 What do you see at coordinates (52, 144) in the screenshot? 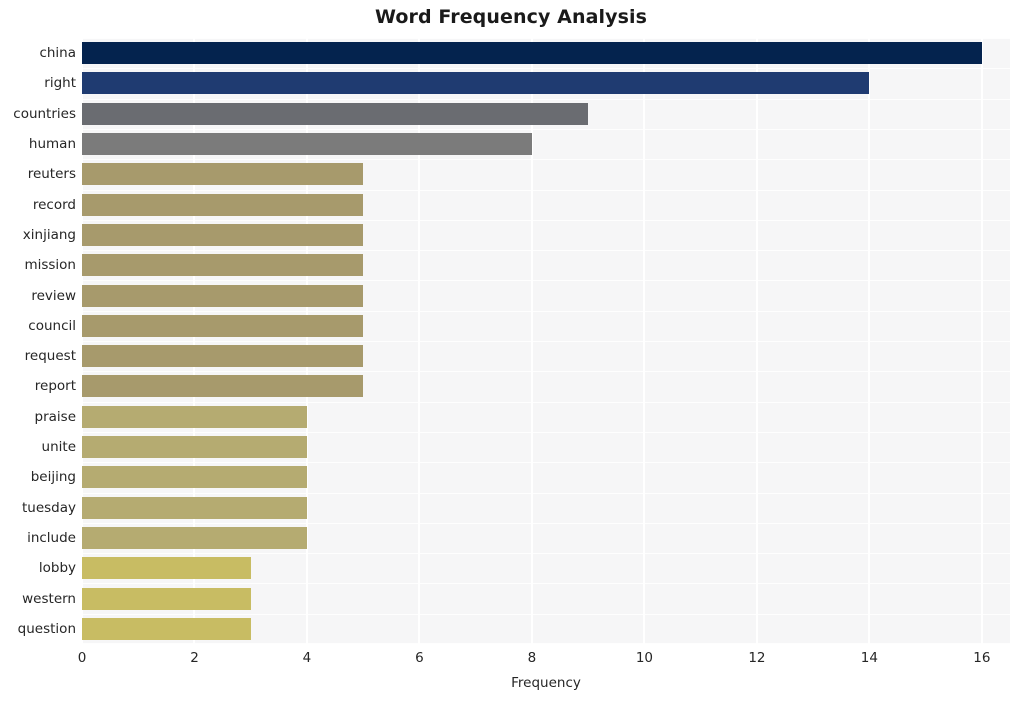
I see `y-axis-tick-label: human` at bounding box center [52, 144].